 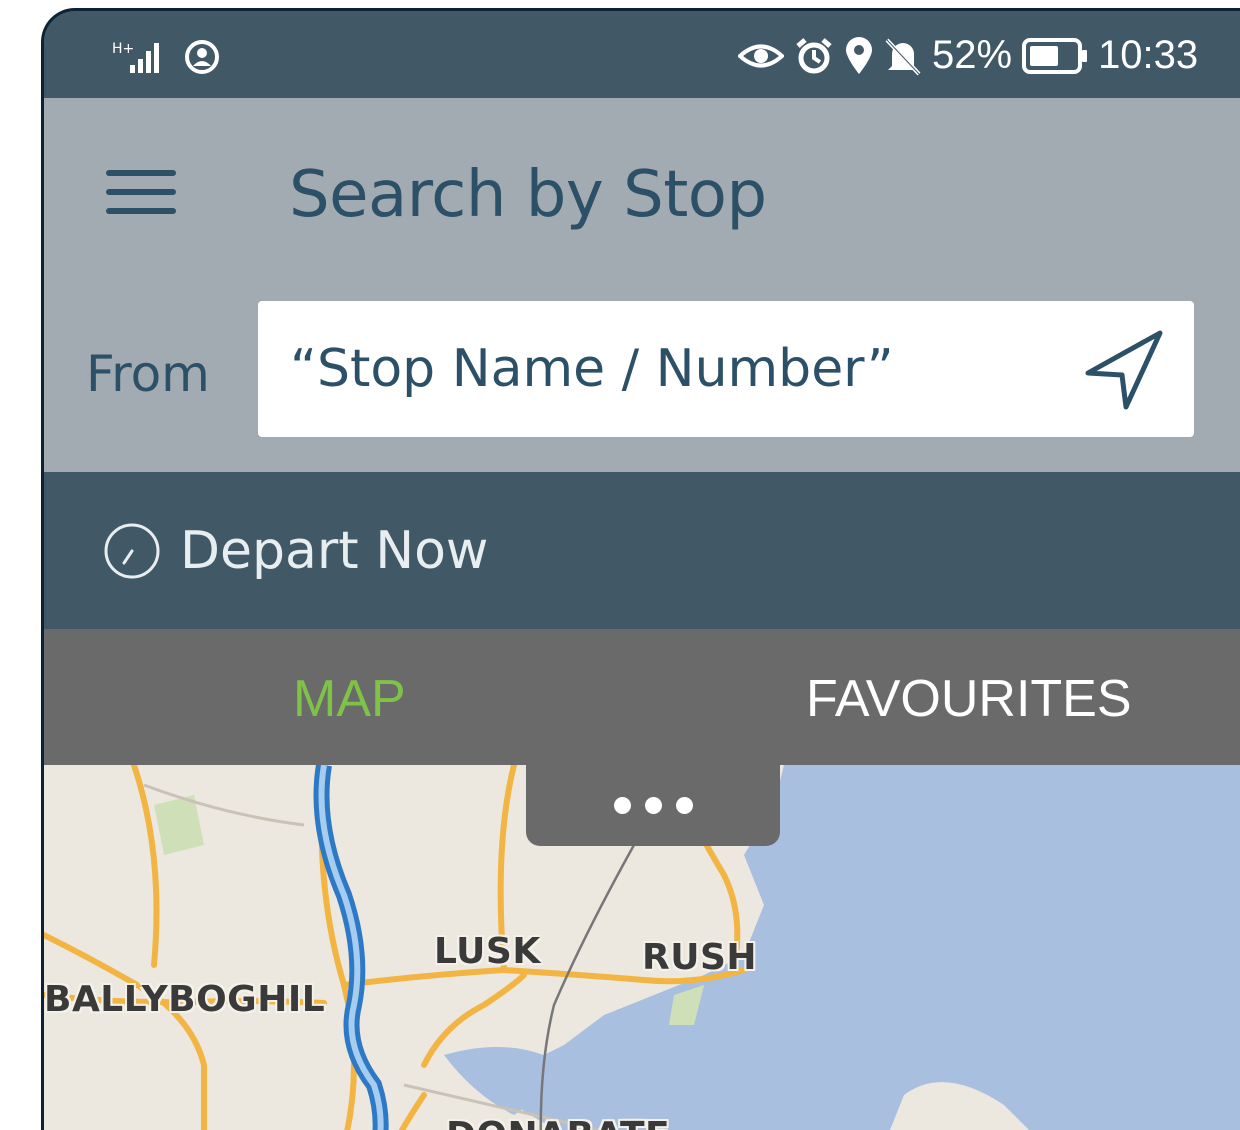 What do you see at coordinates (700, 957) in the screenshot?
I see `map-town-label: RUSH` at bounding box center [700, 957].